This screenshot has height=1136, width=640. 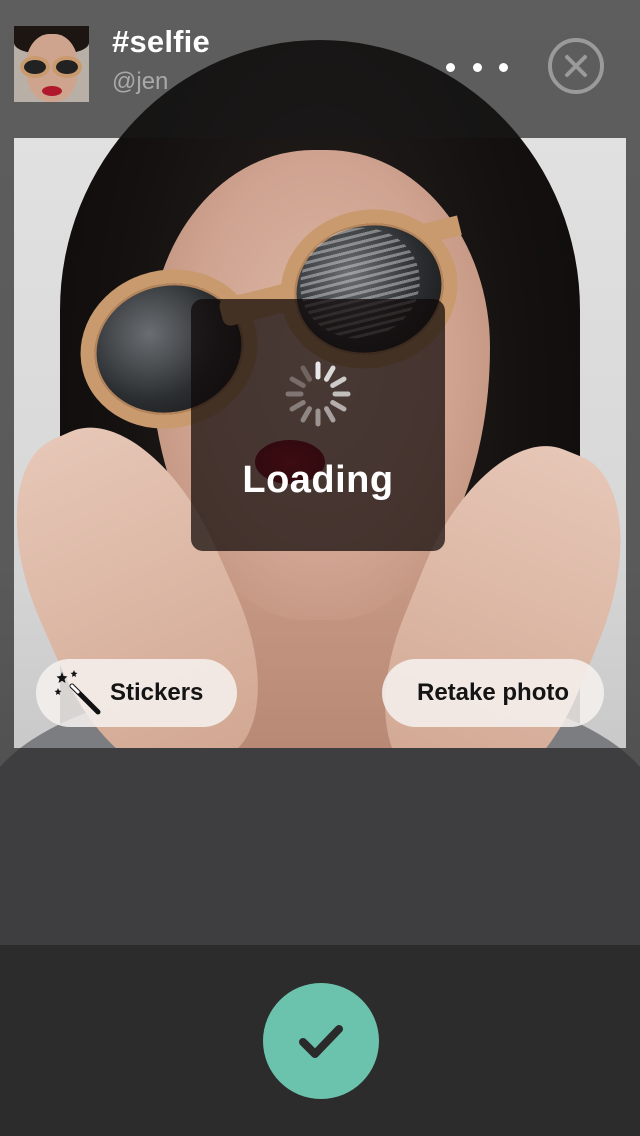 What do you see at coordinates (320, 69) in the screenshot?
I see `header: #selfie @jen` at bounding box center [320, 69].